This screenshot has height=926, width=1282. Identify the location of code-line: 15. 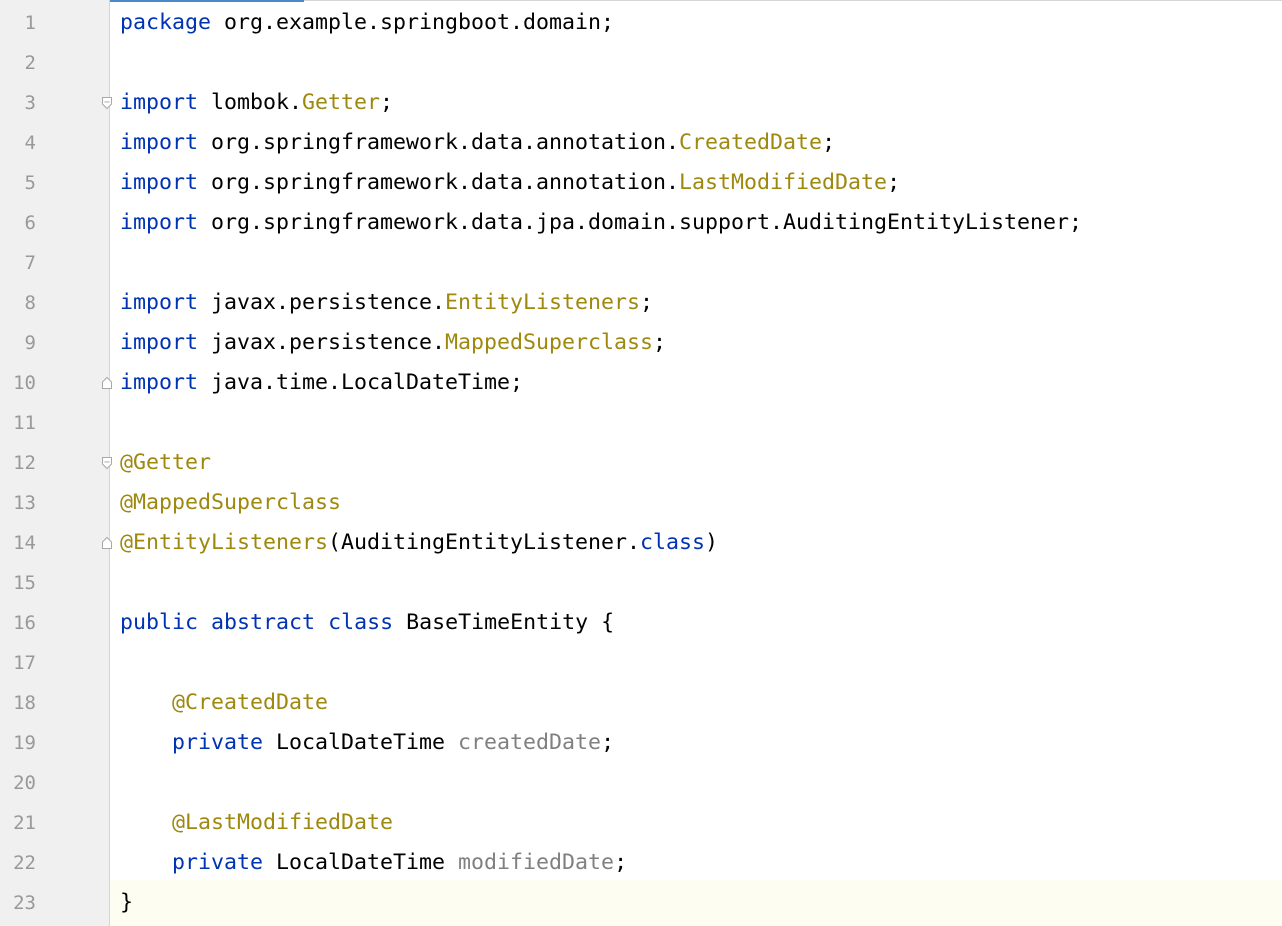
(641, 583).